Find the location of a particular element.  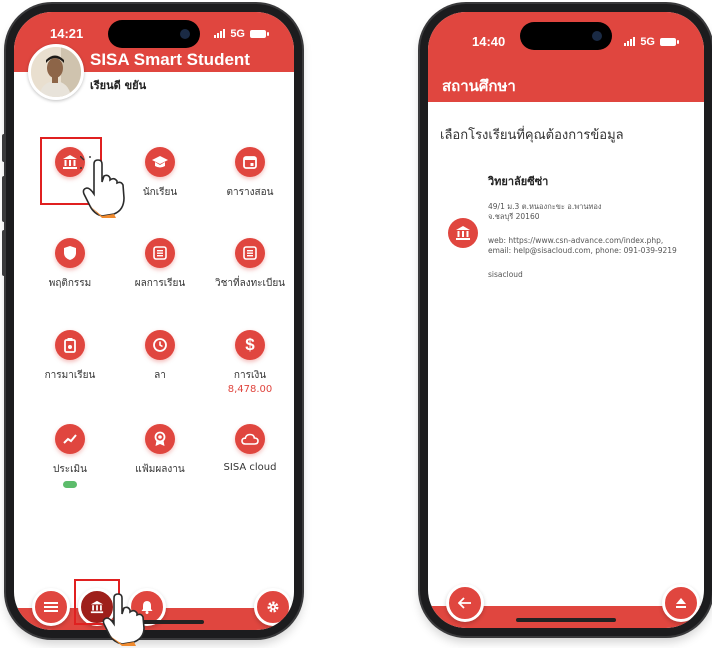

school-building-icon is located at coordinates (463, 233).